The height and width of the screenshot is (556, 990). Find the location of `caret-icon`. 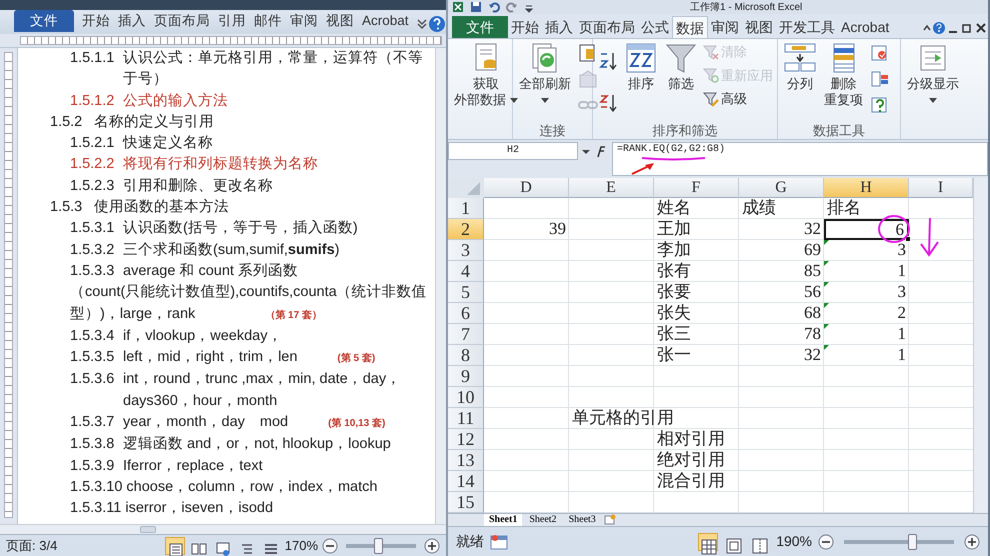

caret-icon is located at coordinates (514, 101).